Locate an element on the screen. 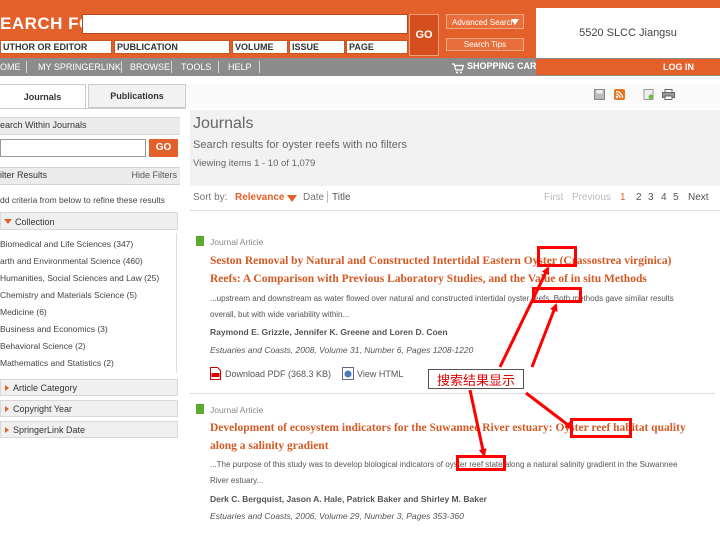 The width and height of the screenshot is (720, 540). annotation-note: 搜索结果显示 is located at coordinates (476, 379).